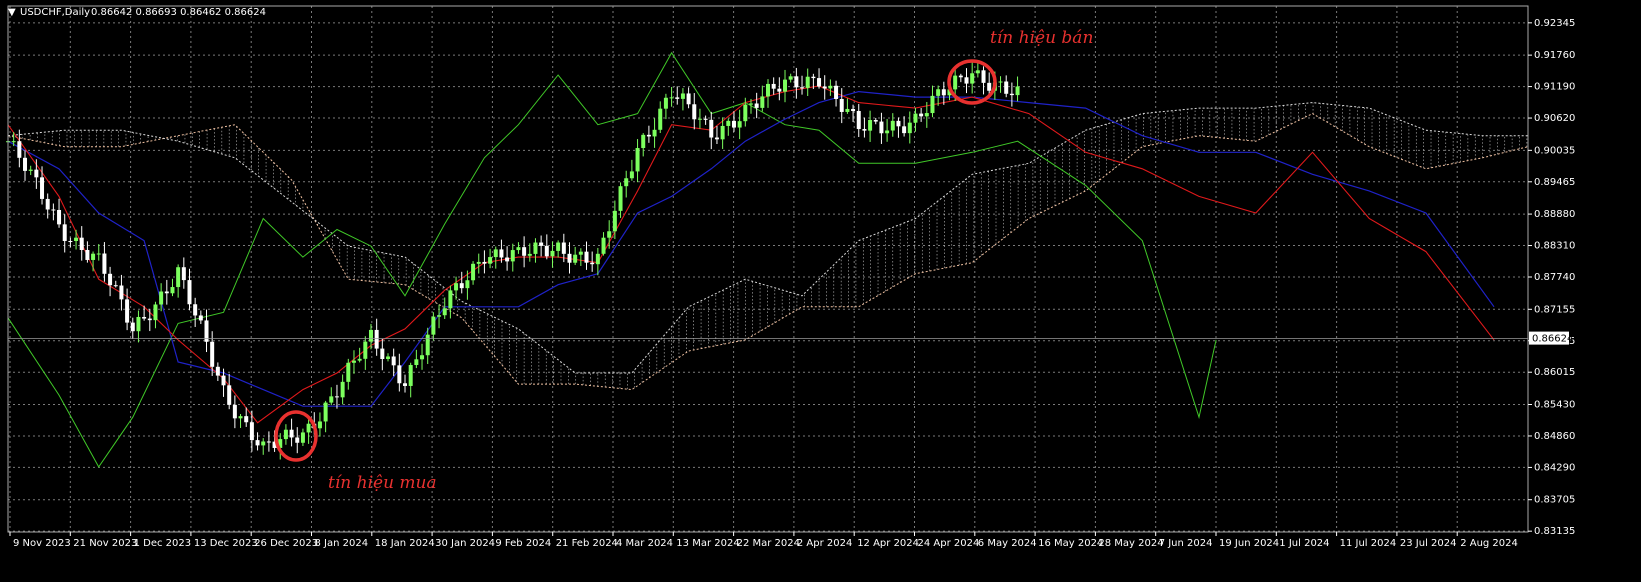 This screenshot has height=582, width=1641. What do you see at coordinates (1554, 500) in the screenshot?
I see `y-tick-label: 0.83705` at bounding box center [1554, 500].